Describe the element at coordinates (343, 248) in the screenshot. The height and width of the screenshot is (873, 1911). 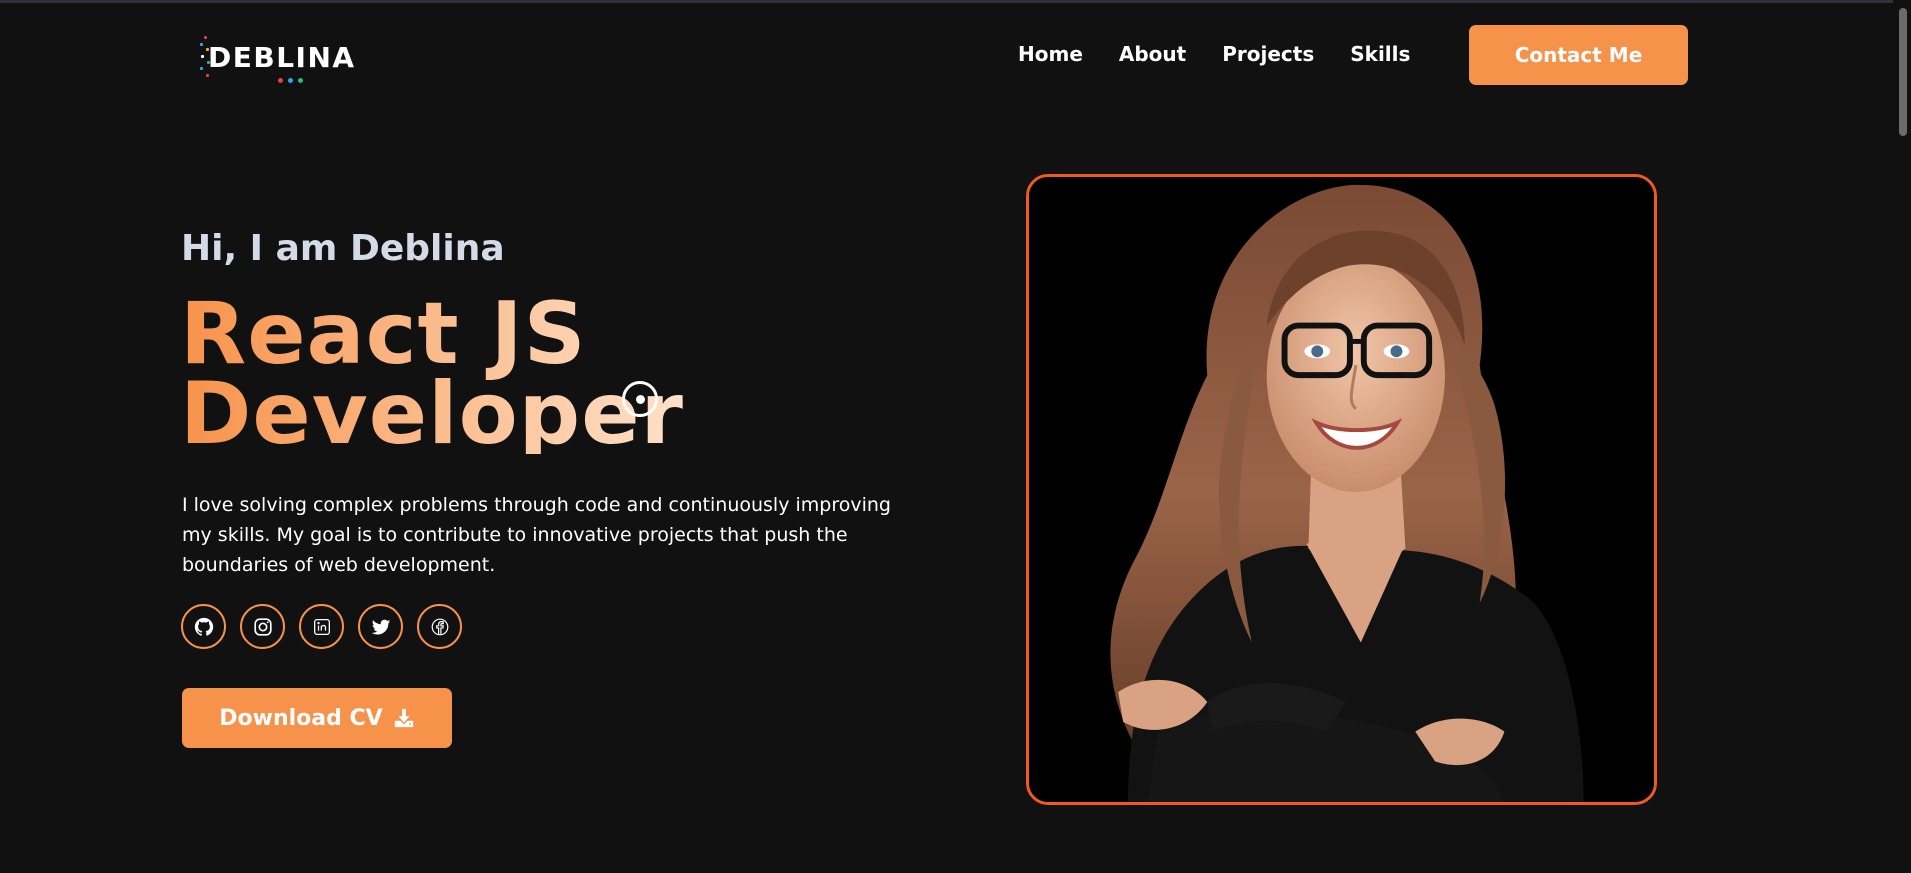
I see `hero-greeting: Hi, I am Deblina` at that location.